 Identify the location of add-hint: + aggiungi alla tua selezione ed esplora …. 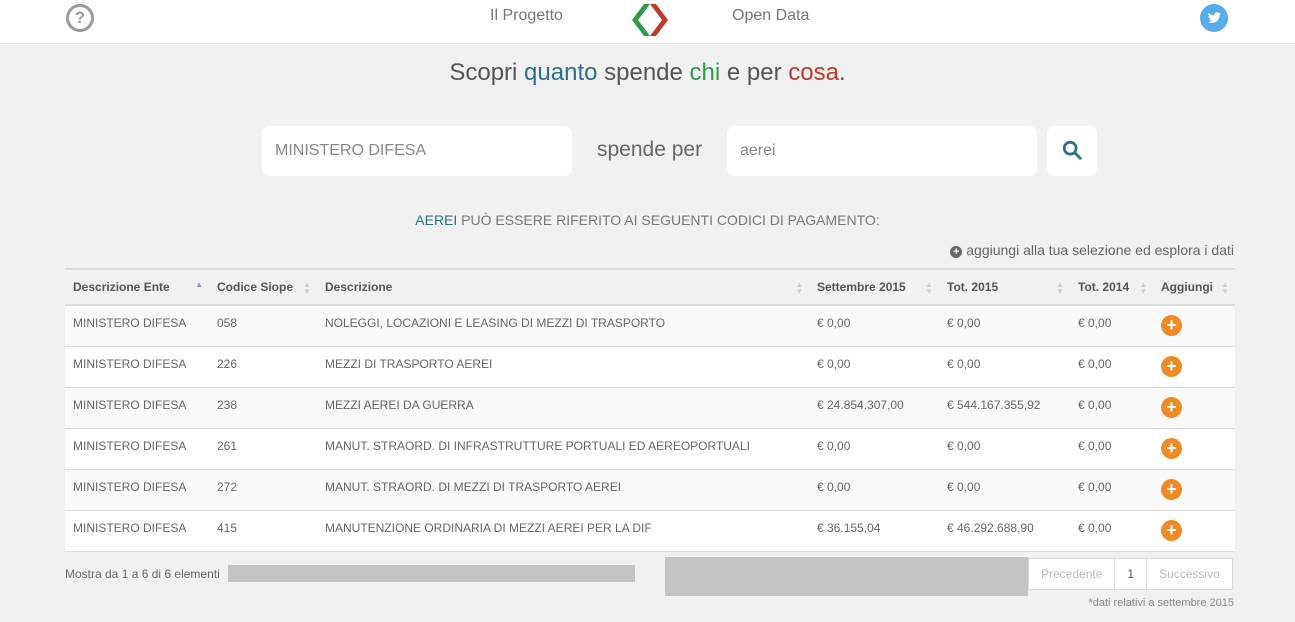
(1092, 250).